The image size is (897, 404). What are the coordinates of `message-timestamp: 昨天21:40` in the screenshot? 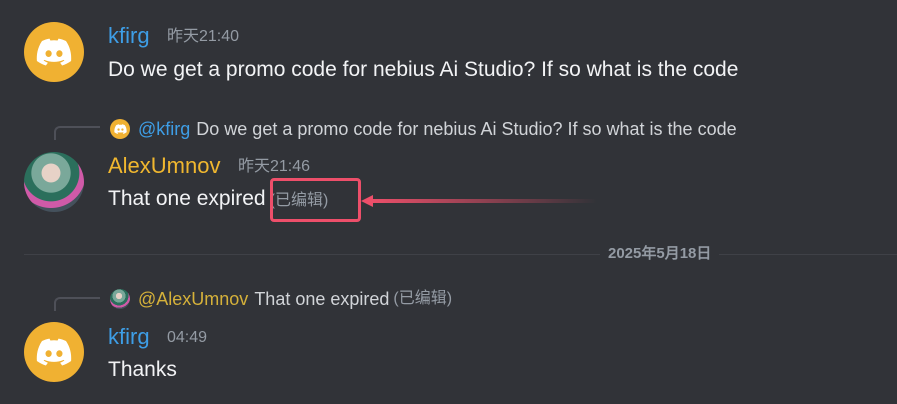 It's located at (203, 36).